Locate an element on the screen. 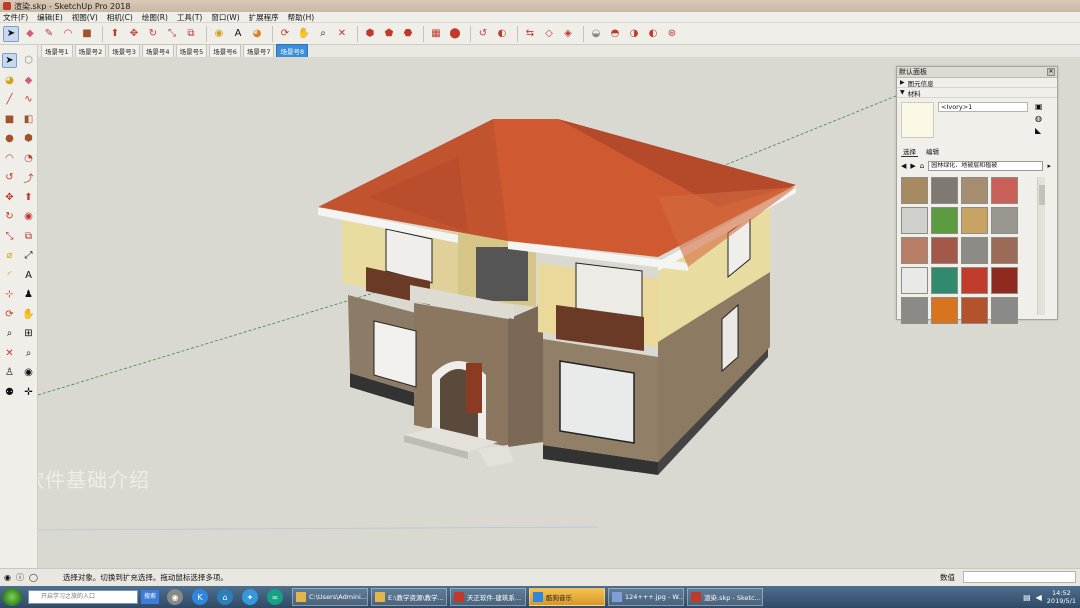  entity-info-section: ▶ 图元信息 is located at coordinates (977, 83).